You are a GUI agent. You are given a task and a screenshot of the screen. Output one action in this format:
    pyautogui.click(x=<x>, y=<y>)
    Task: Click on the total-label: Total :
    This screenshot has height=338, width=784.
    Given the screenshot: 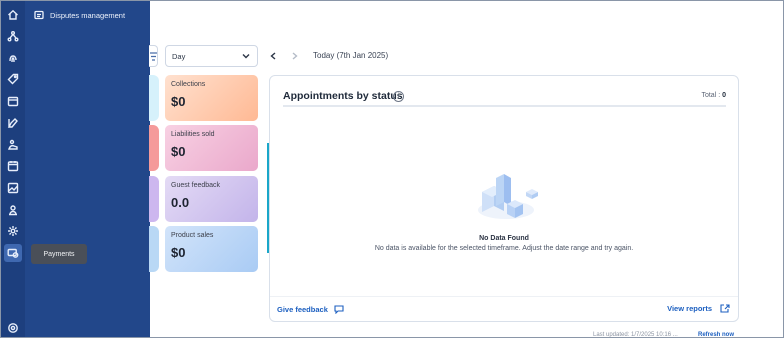 What is the action you would take?
    pyautogui.click(x=712, y=95)
    